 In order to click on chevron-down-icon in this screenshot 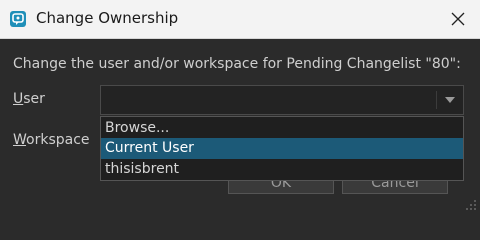, I will do `click(450, 100)`.